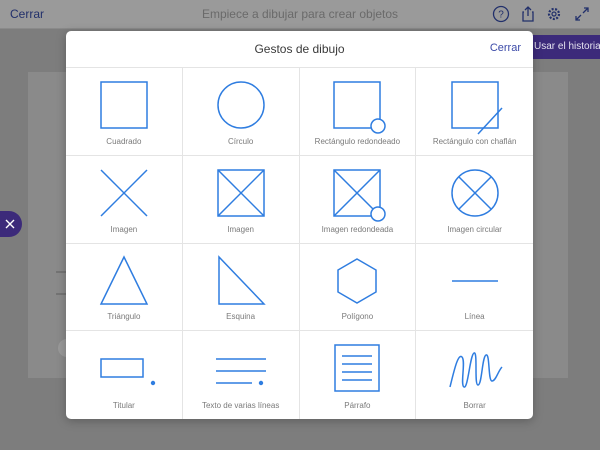  I want to click on gesture-image-cross: Imagen, so click(124, 199).